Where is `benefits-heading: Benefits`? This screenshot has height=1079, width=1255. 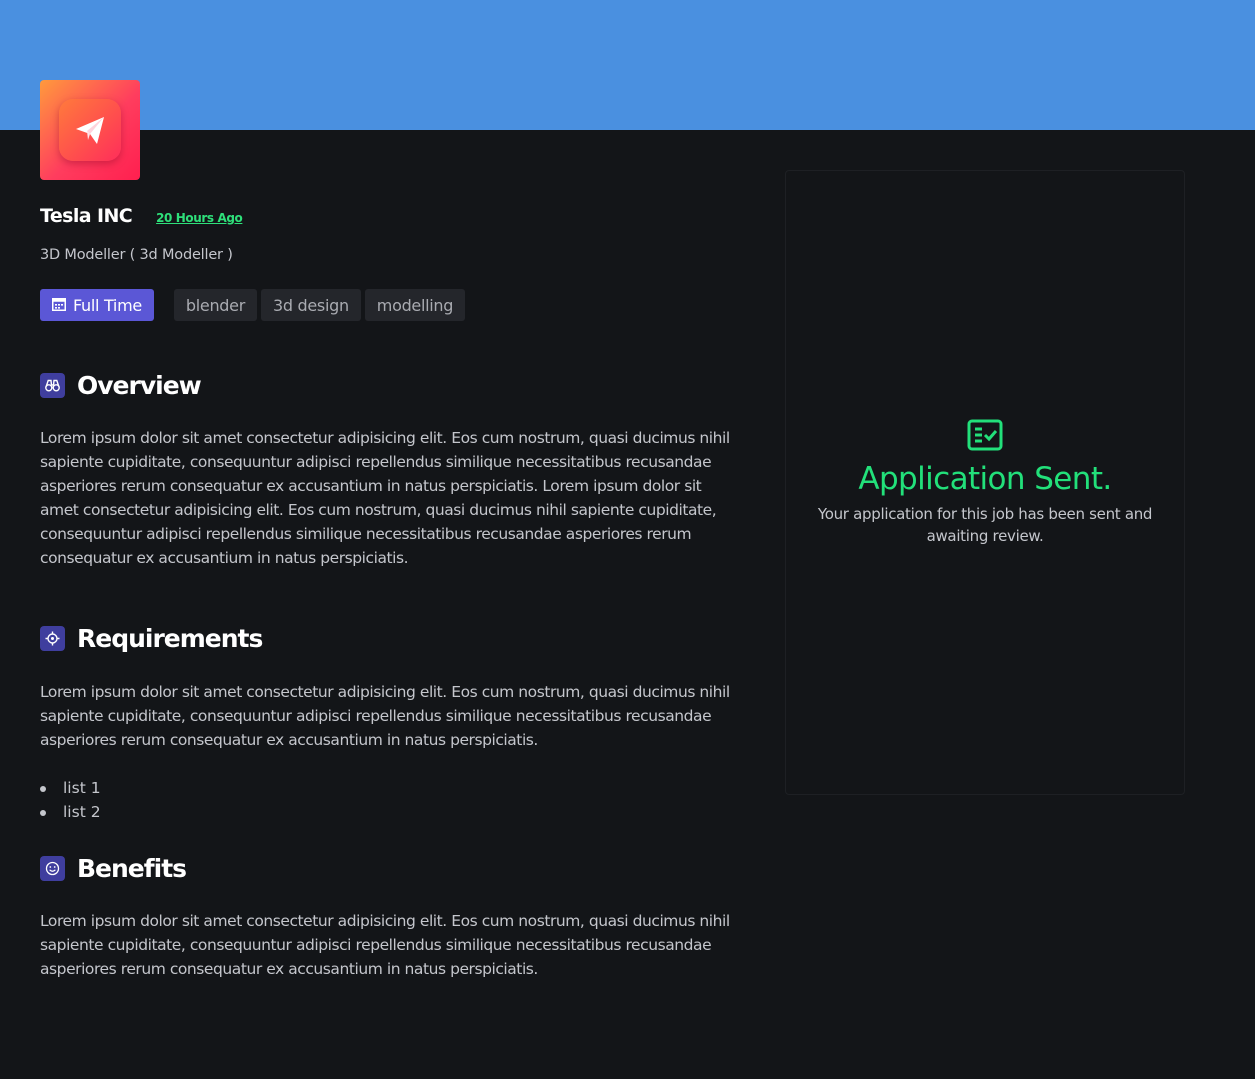
benefits-heading: Benefits is located at coordinates (113, 868).